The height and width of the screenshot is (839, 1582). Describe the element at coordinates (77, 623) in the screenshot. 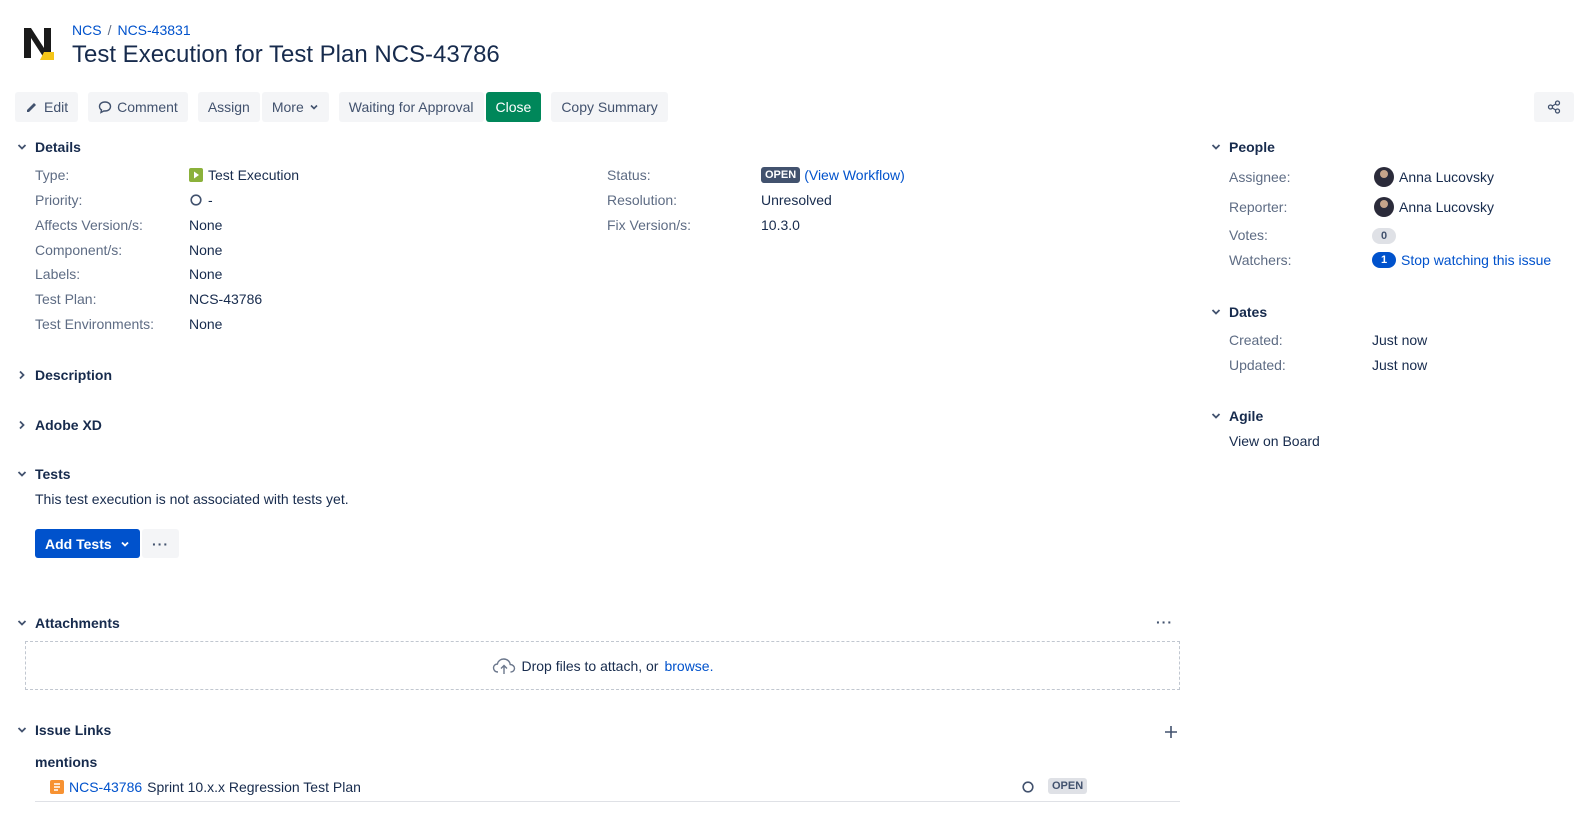

I see `attachments-heading: Attachments` at that location.